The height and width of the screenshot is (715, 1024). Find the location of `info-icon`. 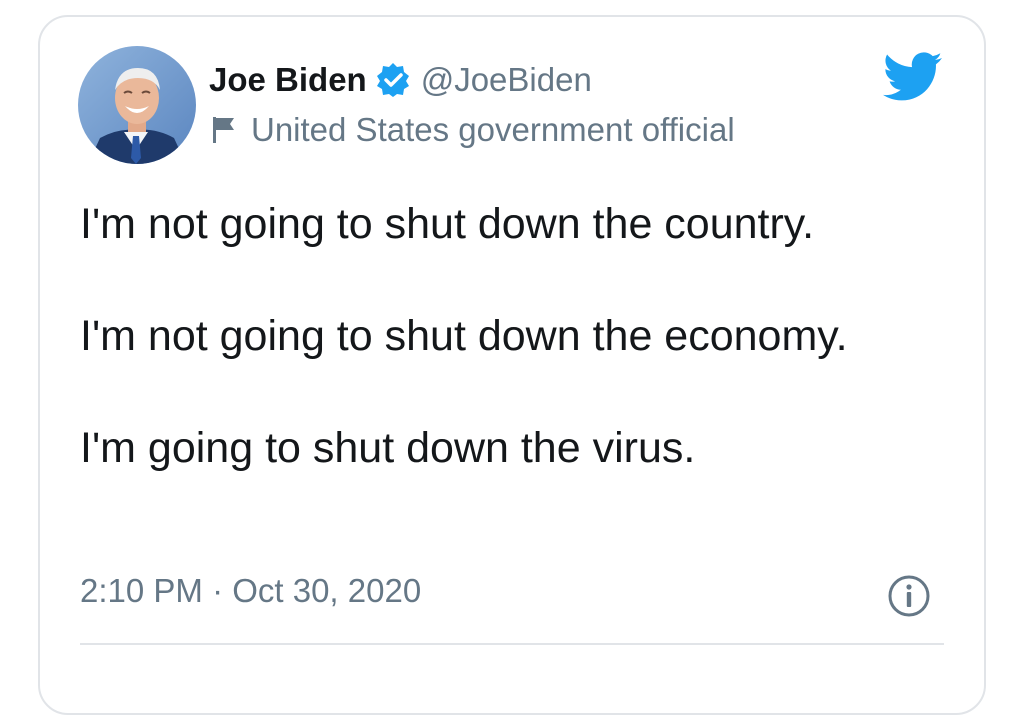

info-icon is located at coordinates (909, 596).